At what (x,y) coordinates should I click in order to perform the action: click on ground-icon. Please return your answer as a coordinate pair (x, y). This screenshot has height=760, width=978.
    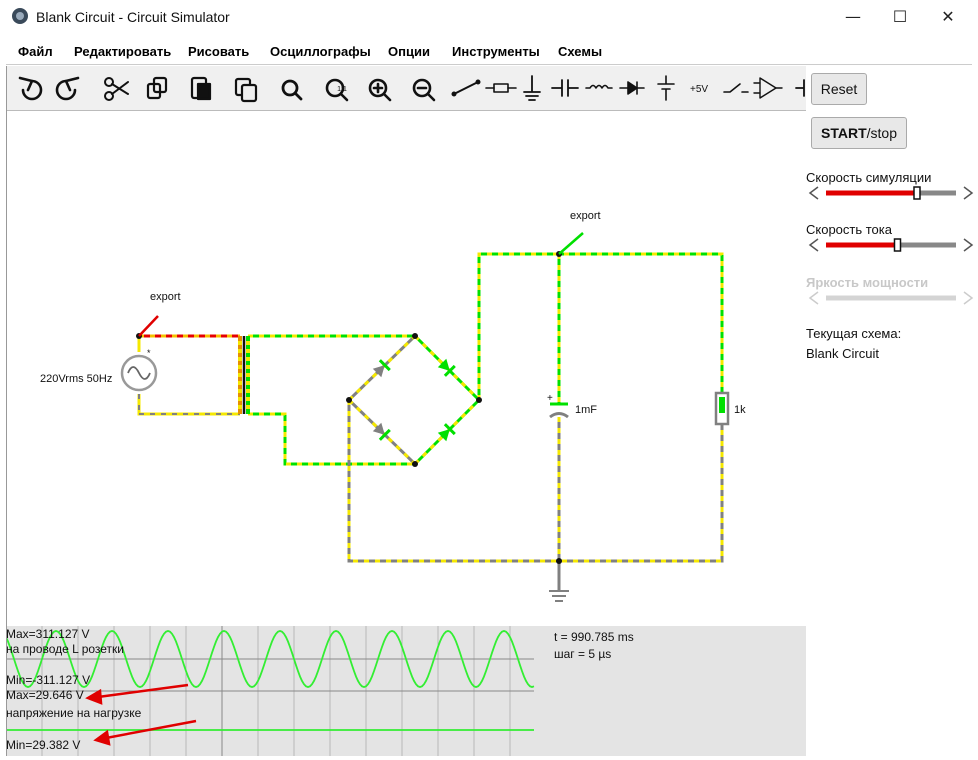
    Looking at the image, I should click on (532, 88).